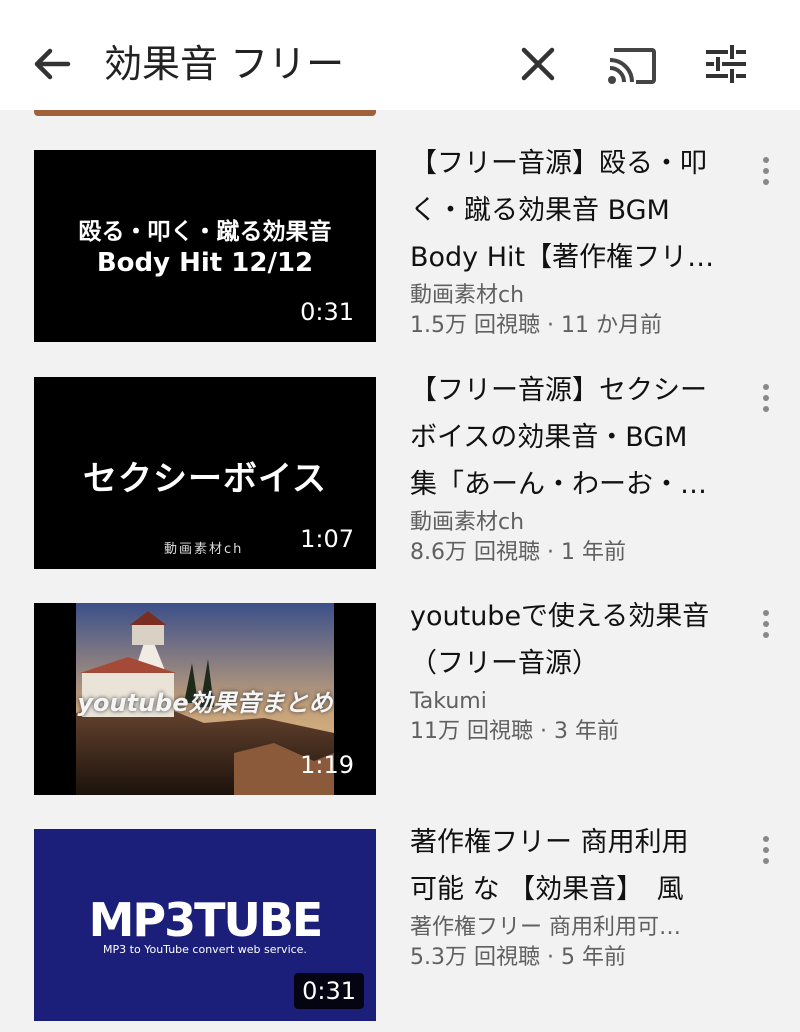  I want to click on thumbnail-brand: 動画素材ch, so click(204, 549).